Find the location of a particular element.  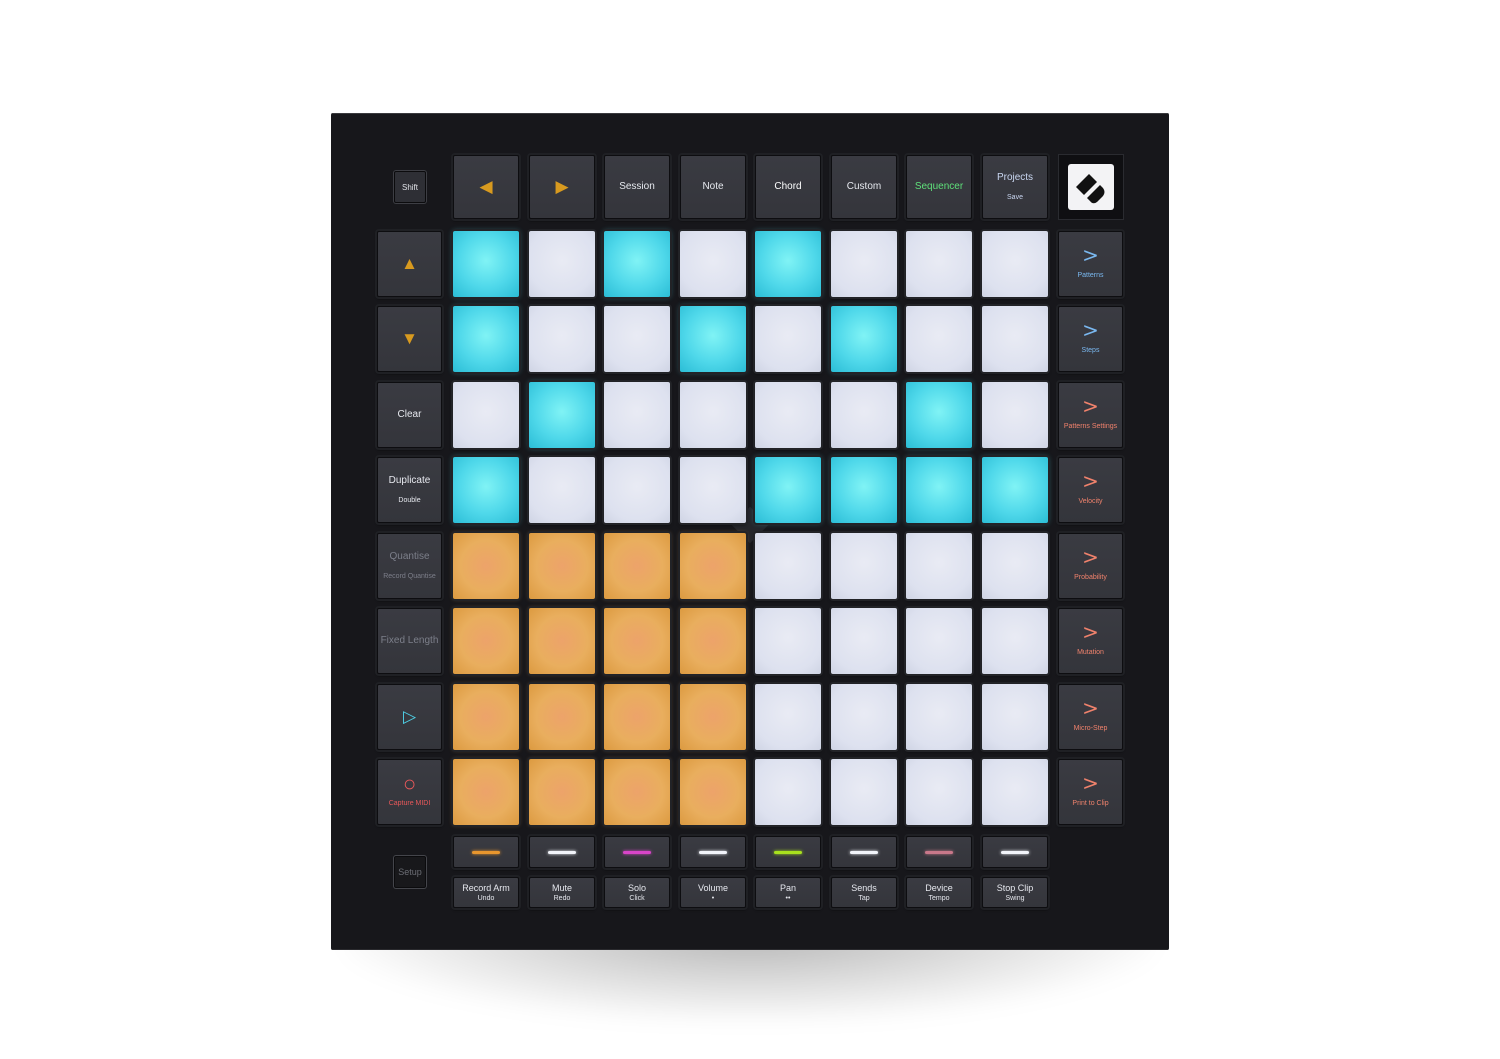

bottom-button-pan: Pan •• is located at coordinates (788, 892).